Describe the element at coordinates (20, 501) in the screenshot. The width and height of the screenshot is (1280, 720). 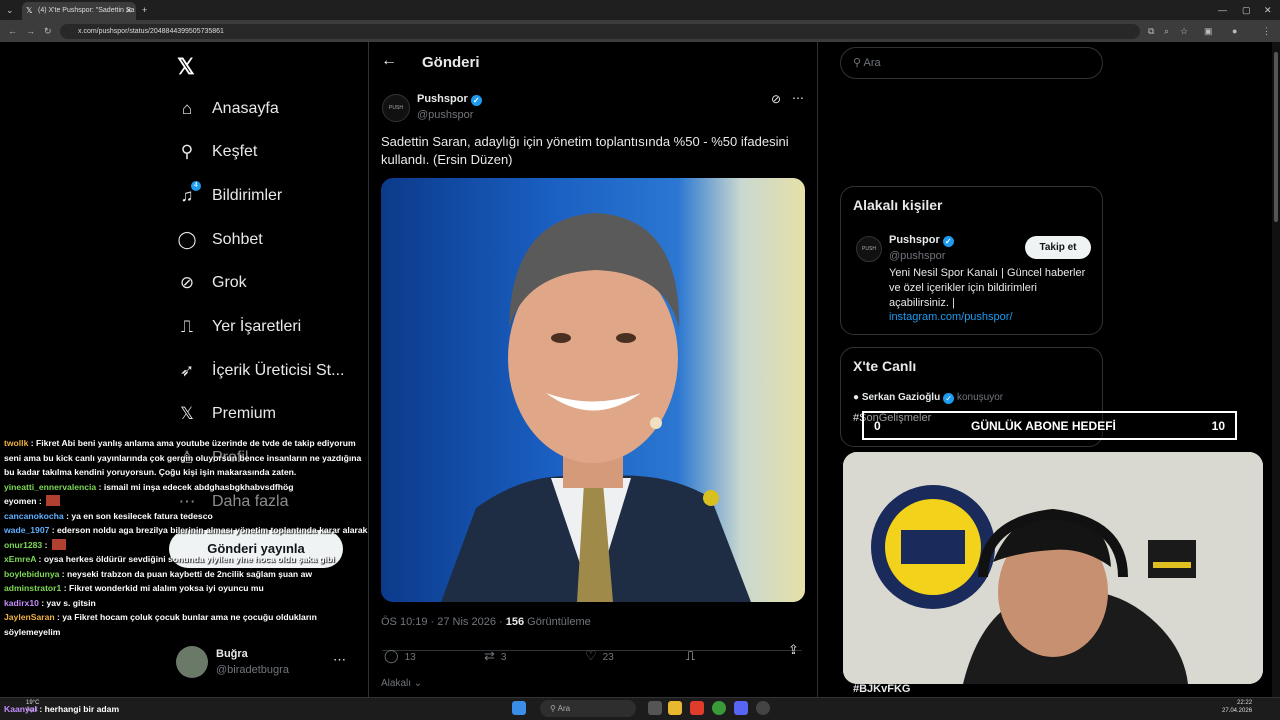
I see `chat-username: eyomen` at that location.